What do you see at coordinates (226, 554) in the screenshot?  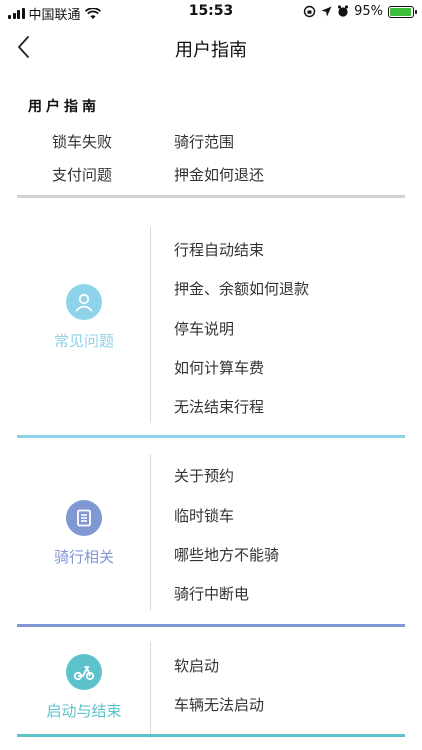 I see `riding-item: 哪些地方不能骑` at bounding box center [226, 554].